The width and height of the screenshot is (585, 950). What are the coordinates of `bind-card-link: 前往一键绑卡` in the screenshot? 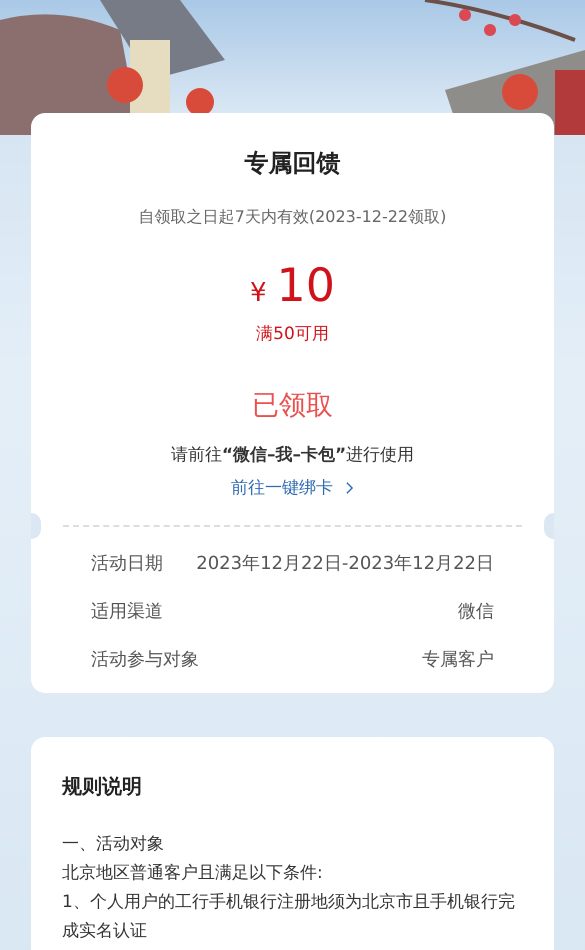 It's located at (292, 487).